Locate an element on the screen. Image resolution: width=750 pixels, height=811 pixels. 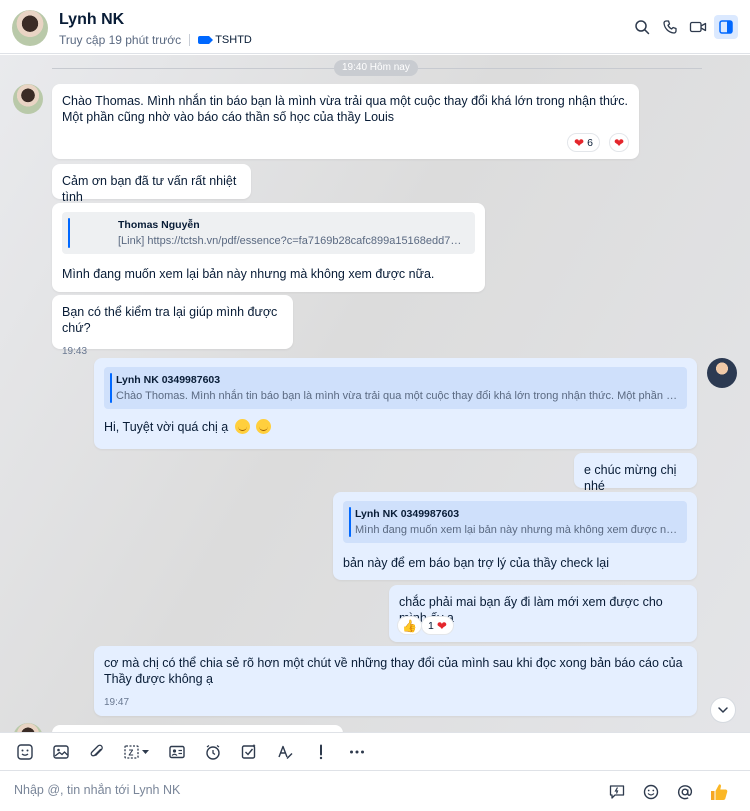
my-avatar is located at coordinates (722, 373).